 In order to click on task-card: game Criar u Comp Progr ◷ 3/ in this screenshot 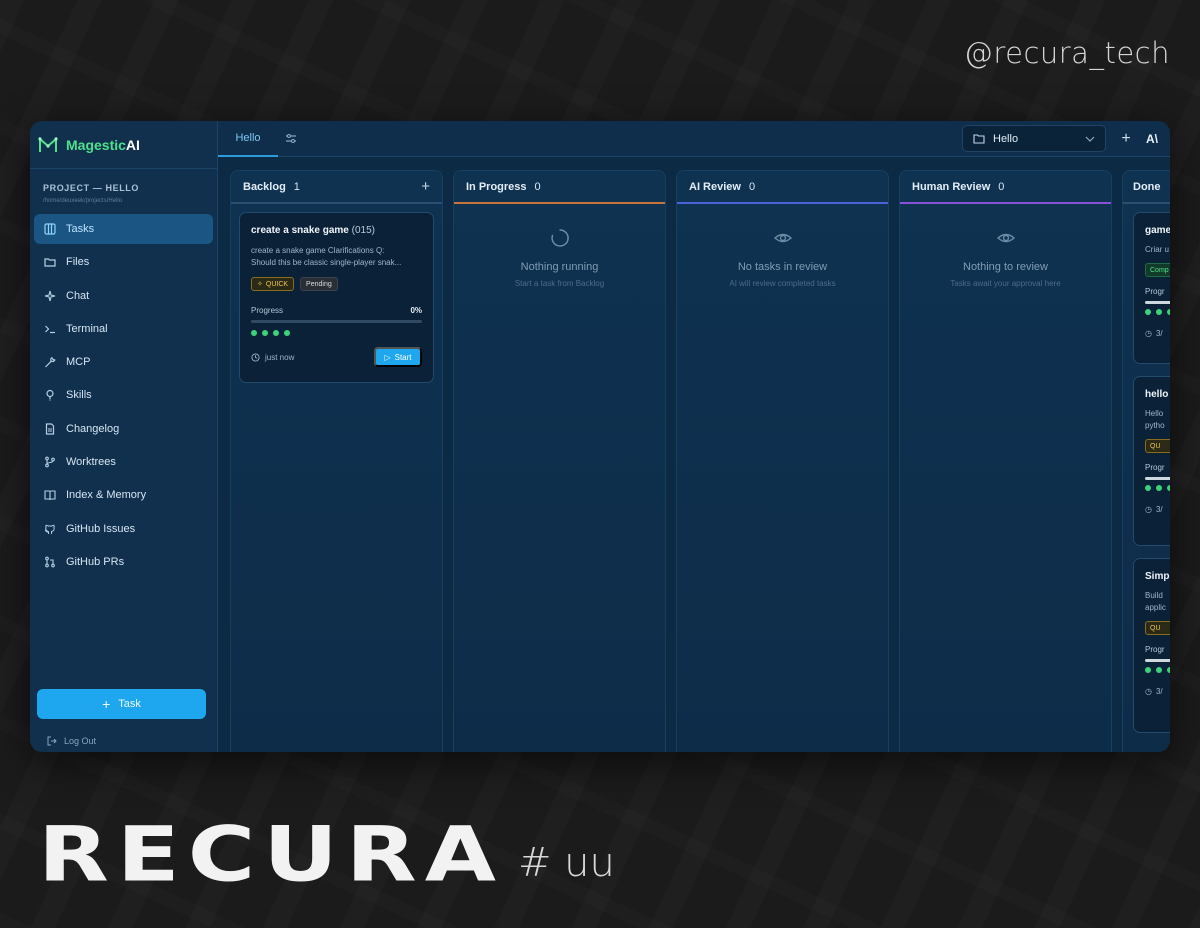, I will do `click(1151, 288)`.